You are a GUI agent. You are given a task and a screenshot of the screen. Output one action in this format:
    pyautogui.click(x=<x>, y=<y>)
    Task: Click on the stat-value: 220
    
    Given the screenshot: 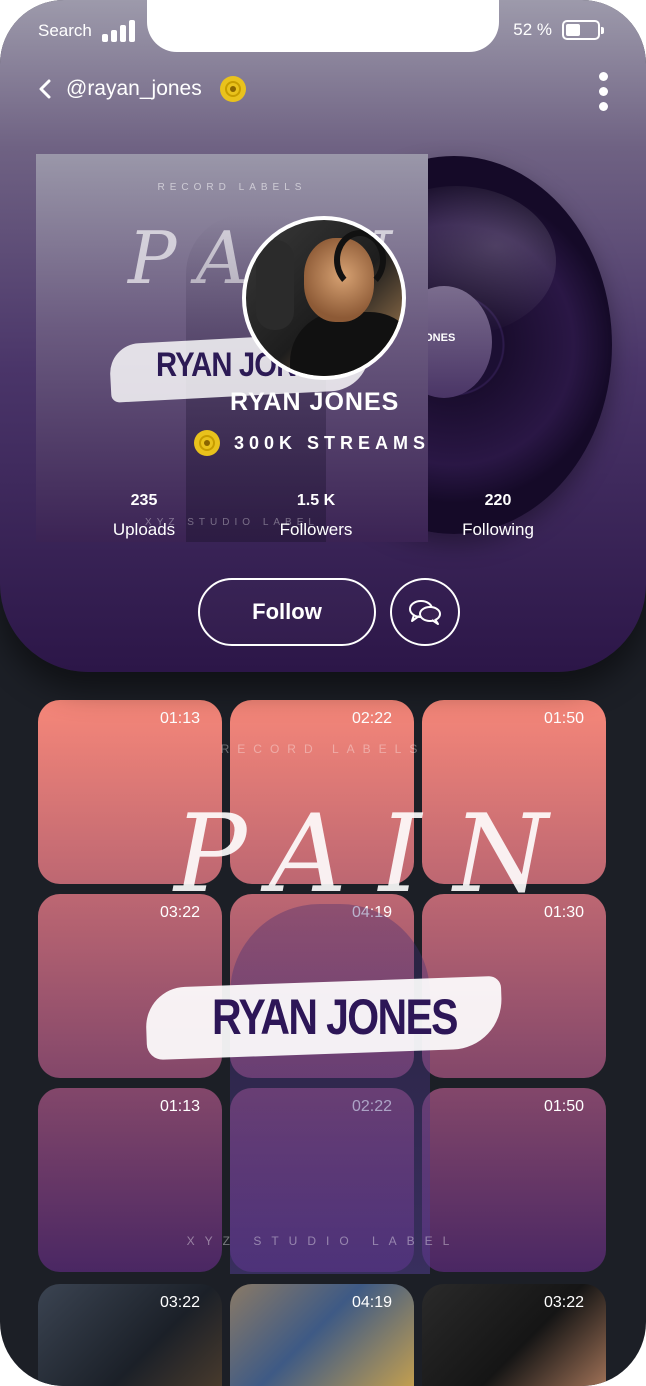 What is the action you would take?
    pyautogui.click(x=498, y=500)
    